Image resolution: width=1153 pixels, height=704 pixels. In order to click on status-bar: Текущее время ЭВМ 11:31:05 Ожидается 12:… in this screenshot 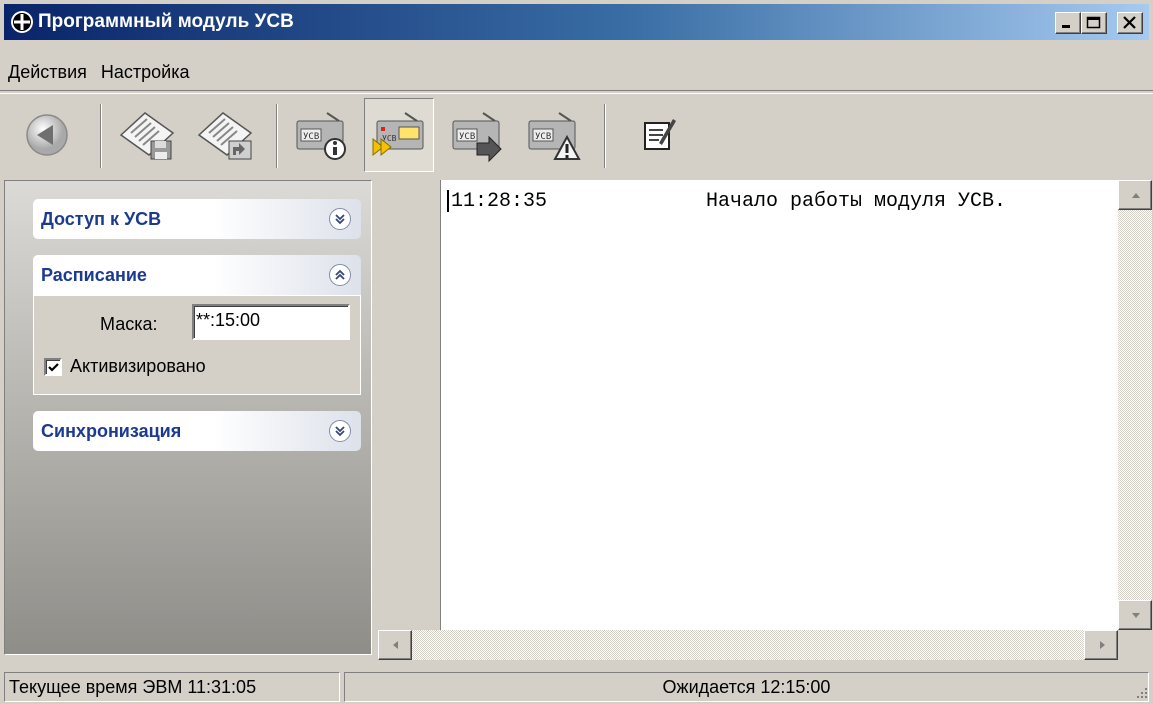, I will do `click(576, 686)`.